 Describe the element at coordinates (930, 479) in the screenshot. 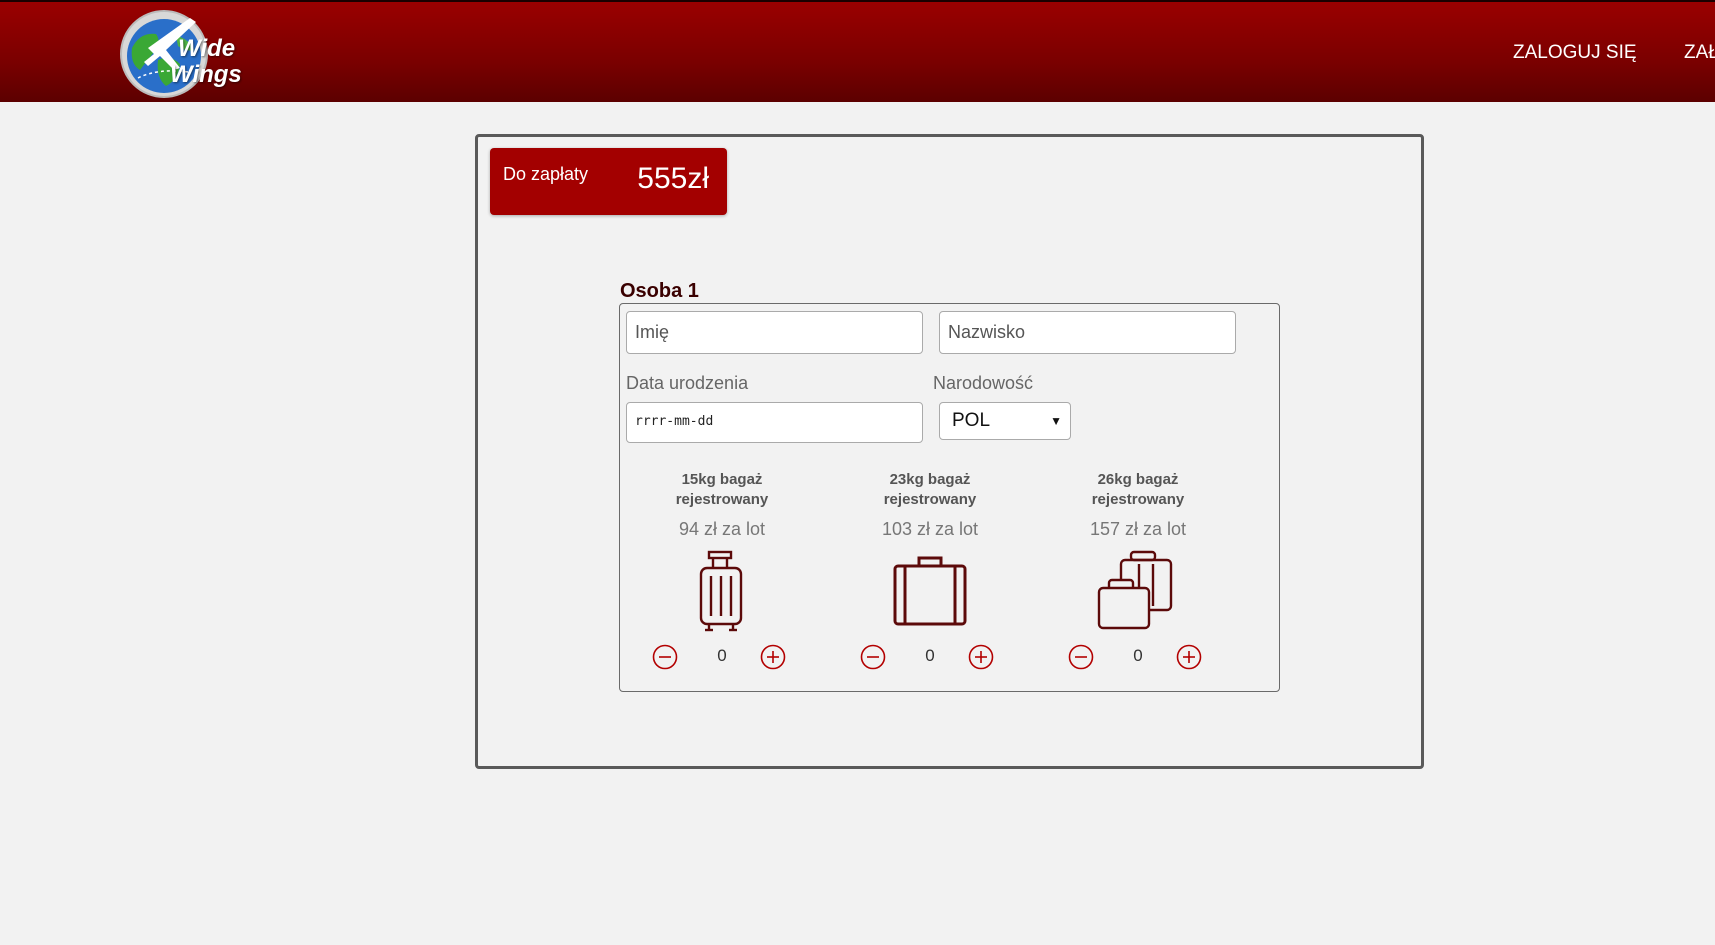

I see `baggage-name-line1: 23kg bagaż` at that location.